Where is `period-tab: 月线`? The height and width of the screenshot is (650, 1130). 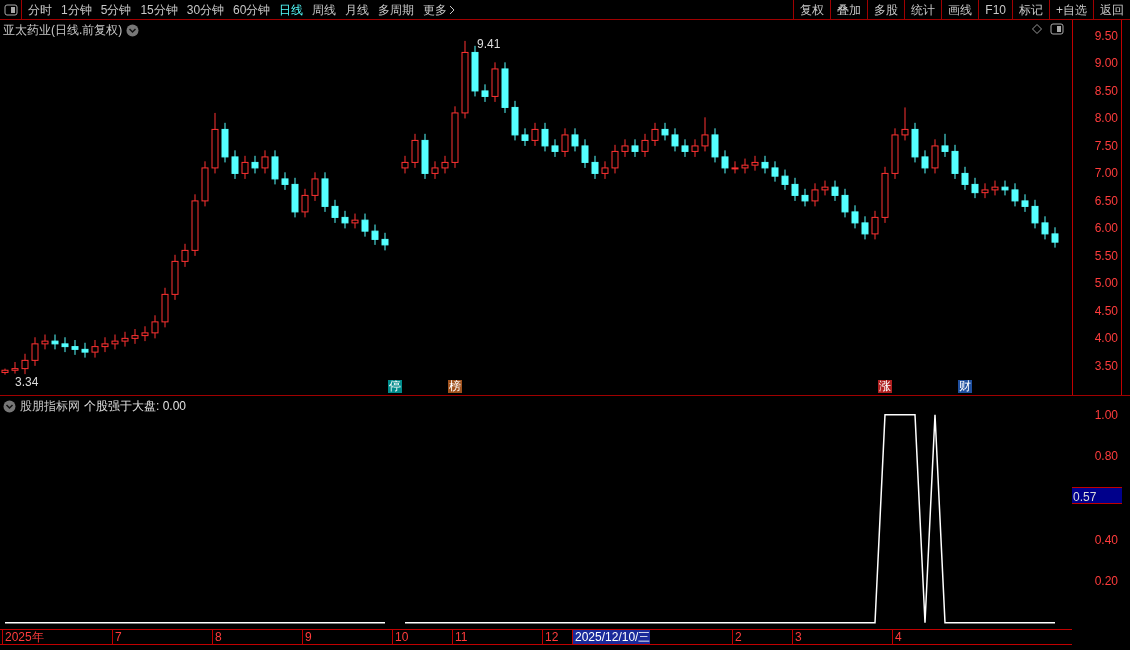
period-tab: 月线 is located at coordinates (357, 9).